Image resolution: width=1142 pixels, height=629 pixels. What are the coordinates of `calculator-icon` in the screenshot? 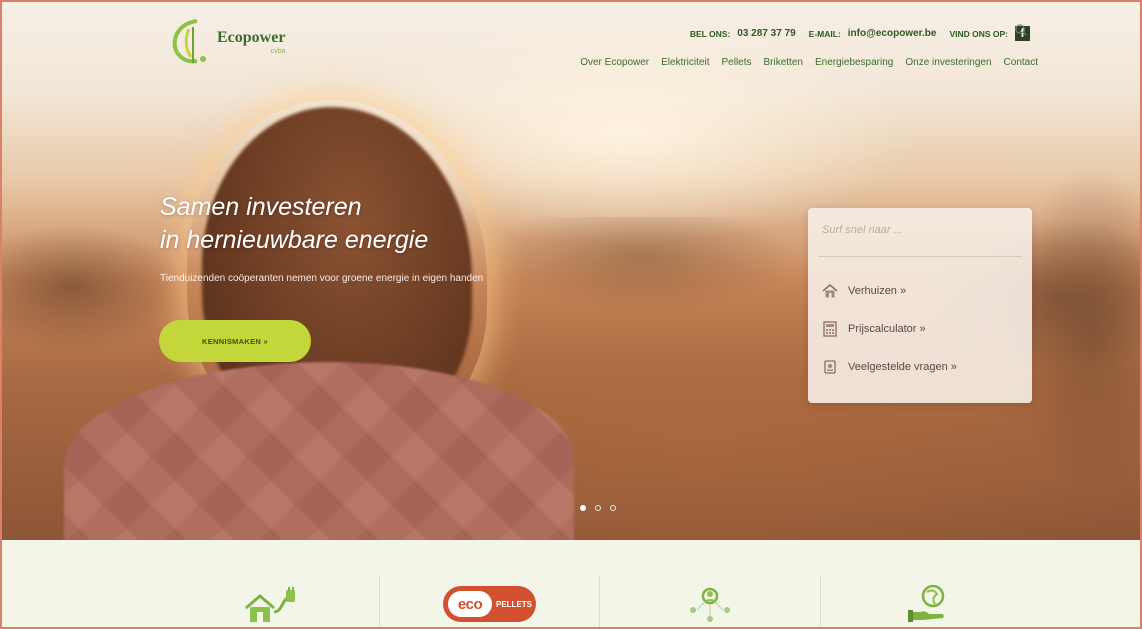 It's located at (830, 329).